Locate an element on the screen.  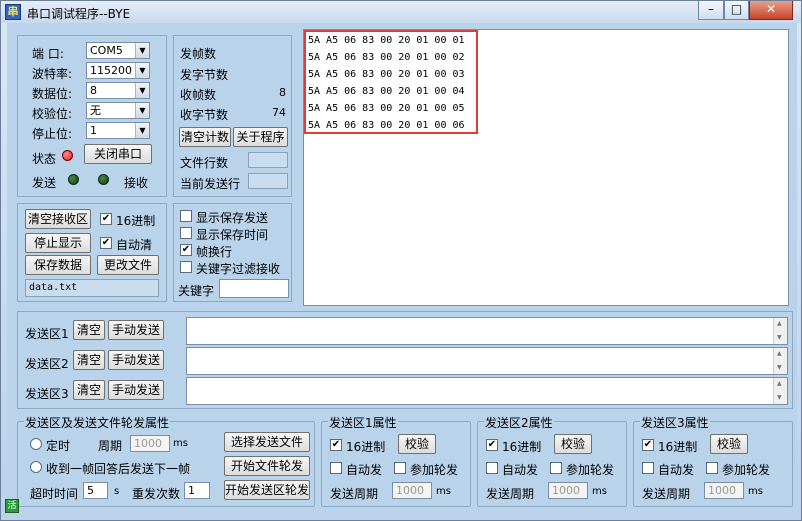
send-area-1-input: ▲ ▼ is located at coordinates (487, 331).